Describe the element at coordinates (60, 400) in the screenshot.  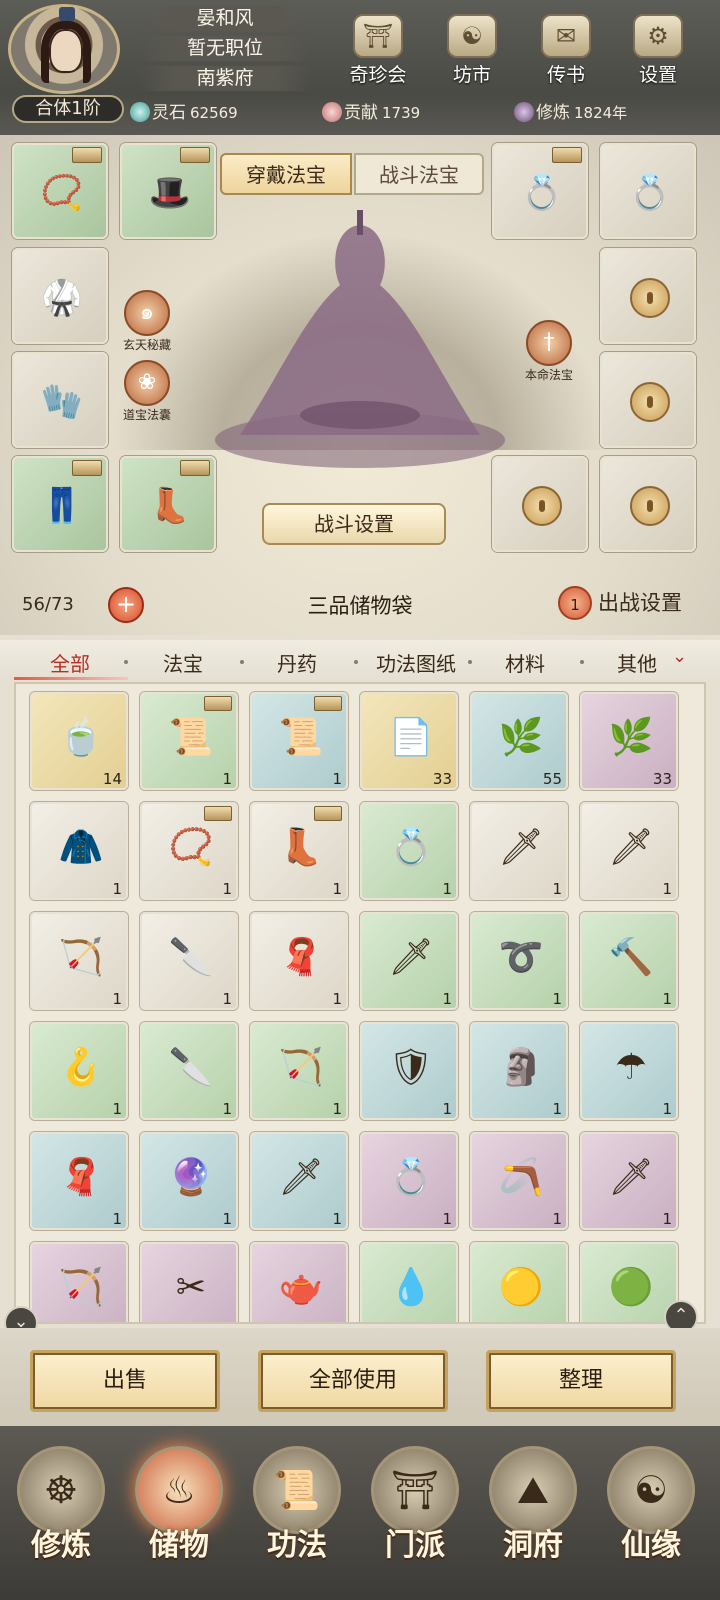
I see `equip-slot-gloves: 🧤` at that location.